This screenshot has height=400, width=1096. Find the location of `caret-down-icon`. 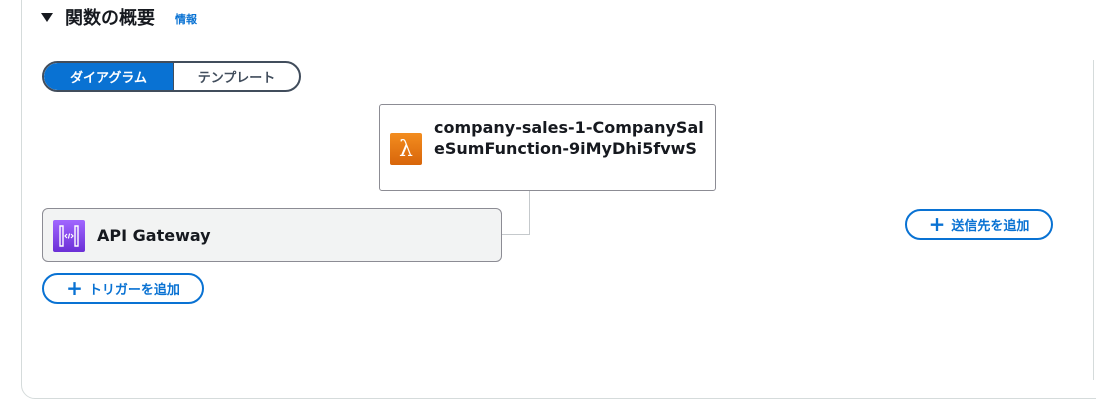

caret-down-icon is located at coordinates (47, 17).